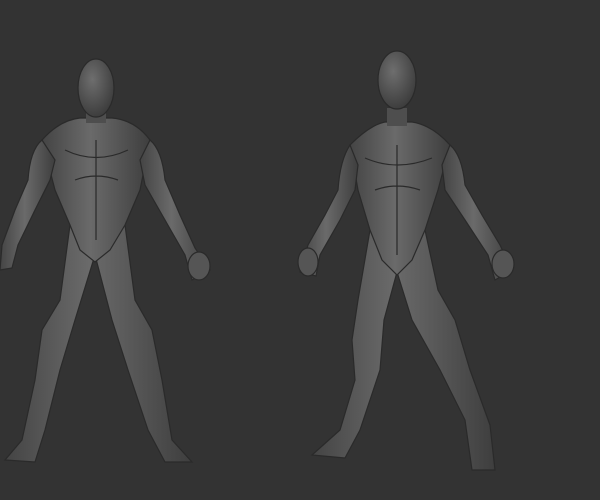  I want to click on right-figure-left-fist, so click(308, 262).